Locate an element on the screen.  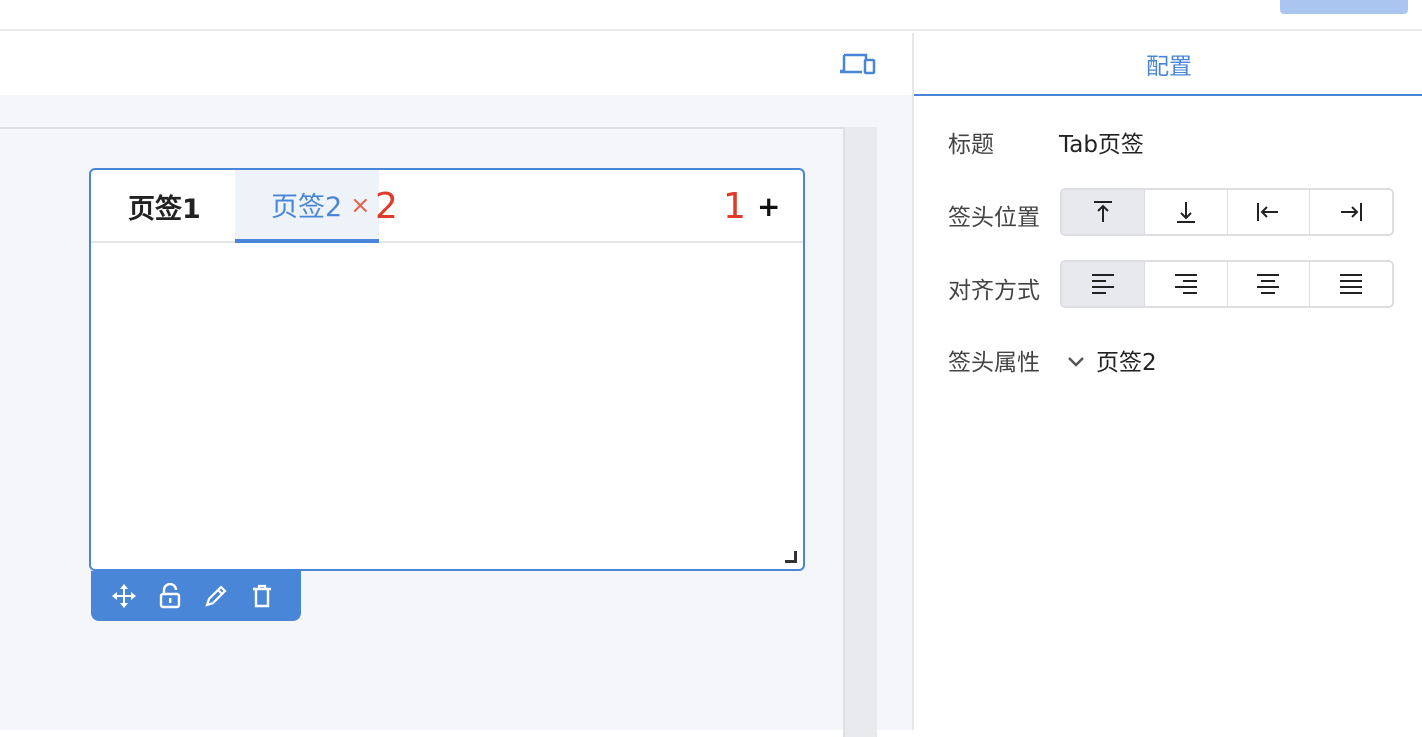
title-value: Tab页签 is located at coordinates (1101, 142).